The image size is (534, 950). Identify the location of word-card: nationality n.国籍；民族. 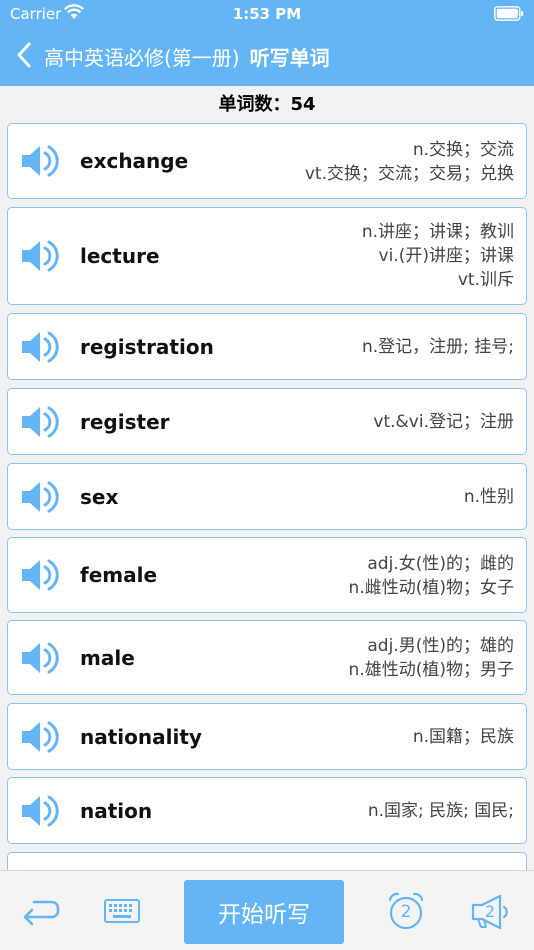
(267, 736).